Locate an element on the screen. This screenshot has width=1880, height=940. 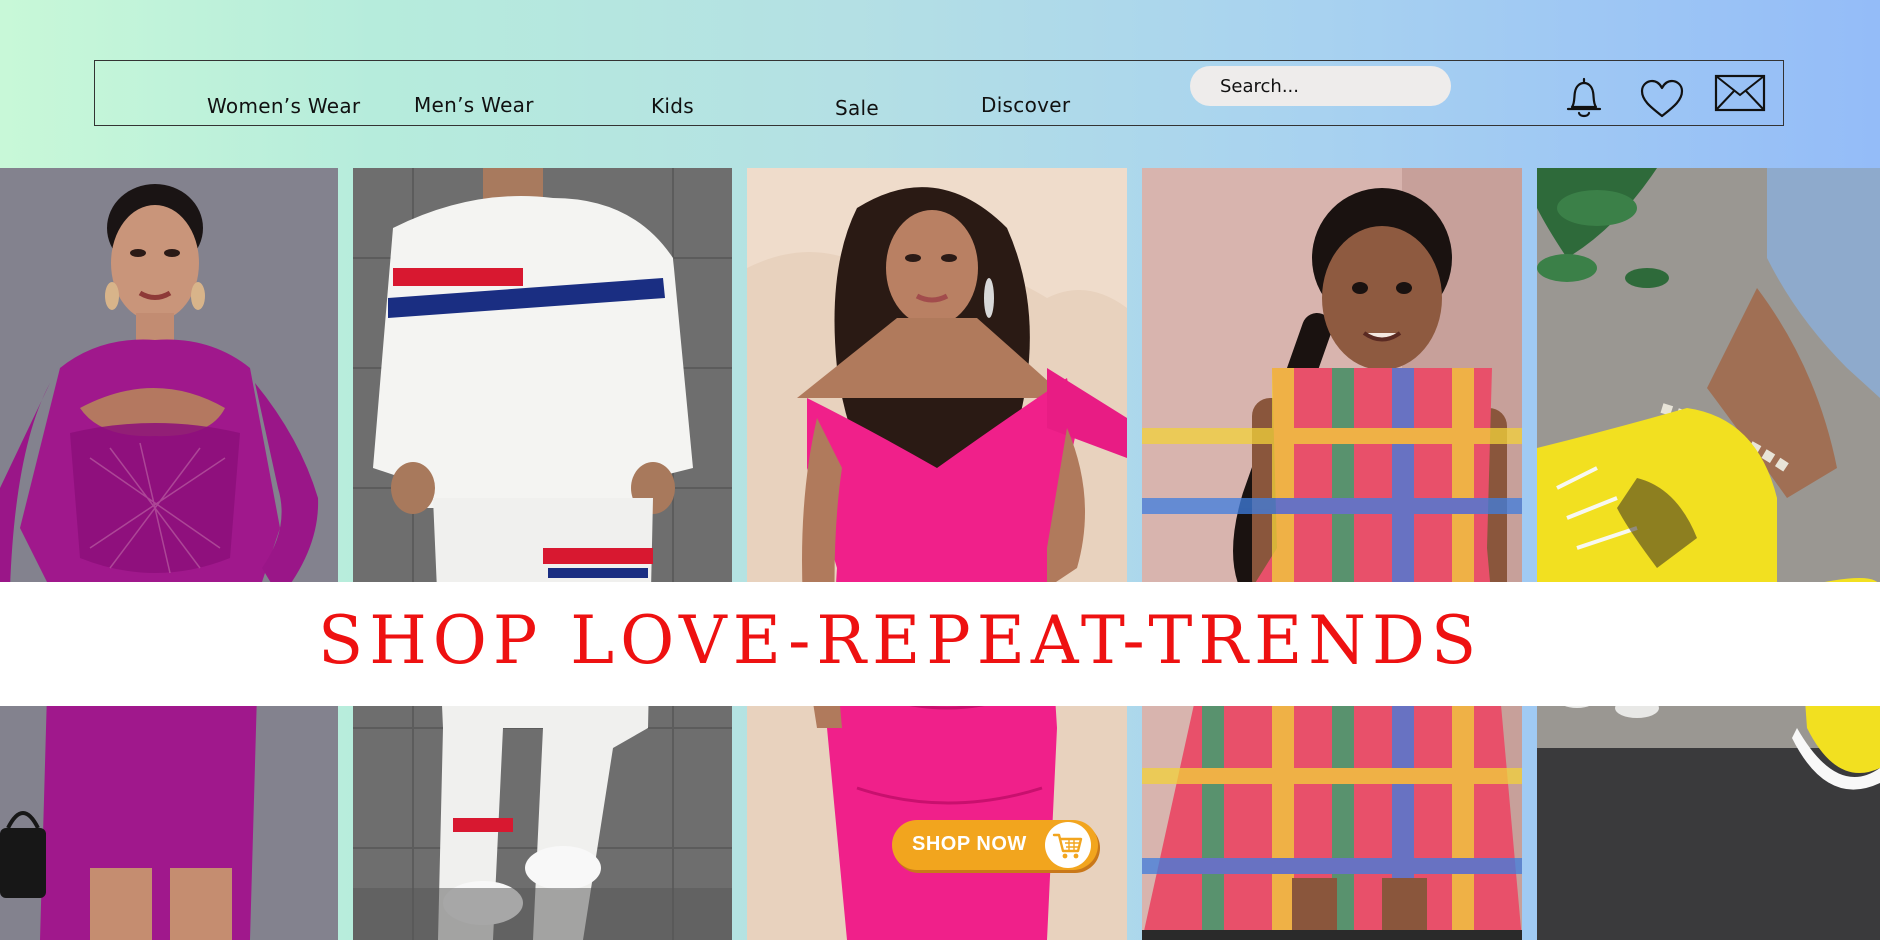
nav-womens-wear: Women’s Wear is located at coordinates (283, 106).